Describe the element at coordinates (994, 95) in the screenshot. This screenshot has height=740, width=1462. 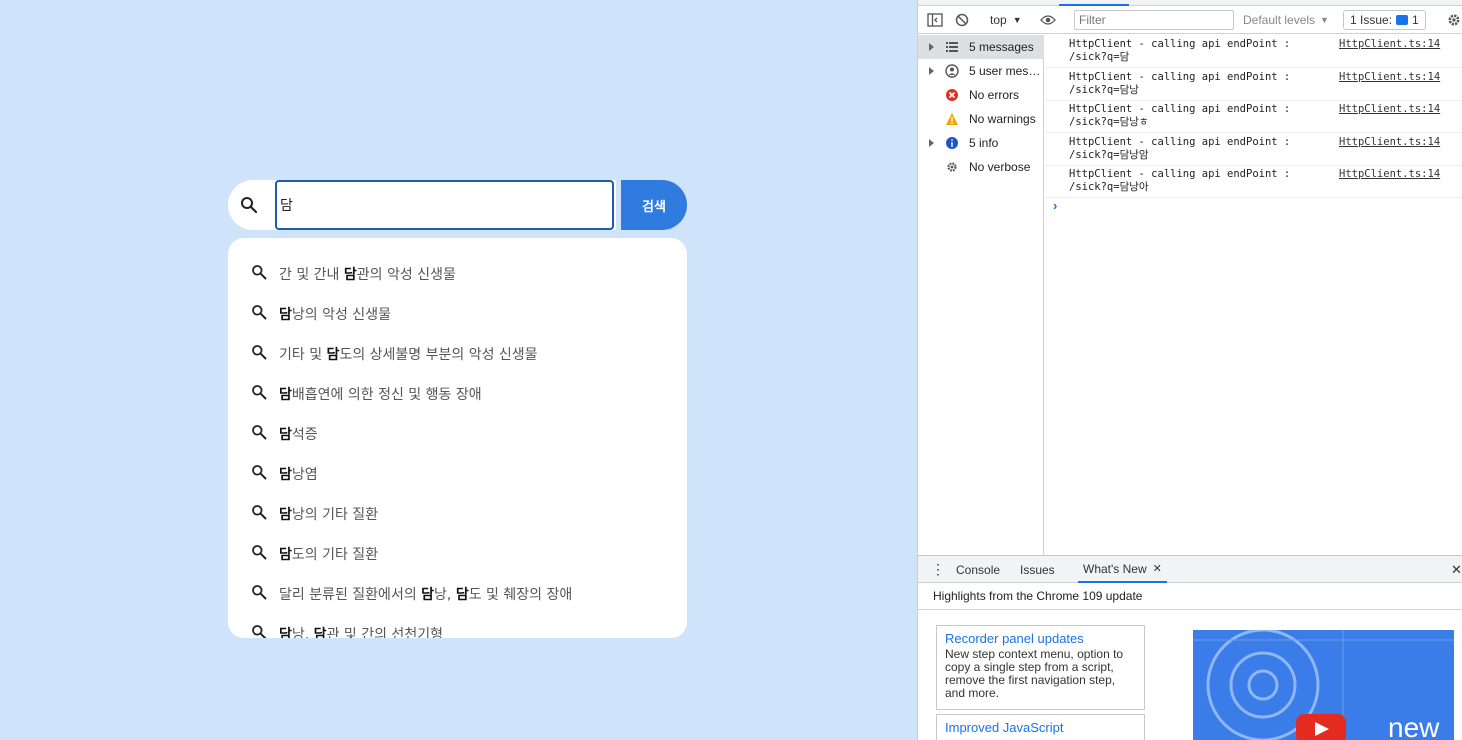
I see `sidebar-item-label: No errors` at that location.